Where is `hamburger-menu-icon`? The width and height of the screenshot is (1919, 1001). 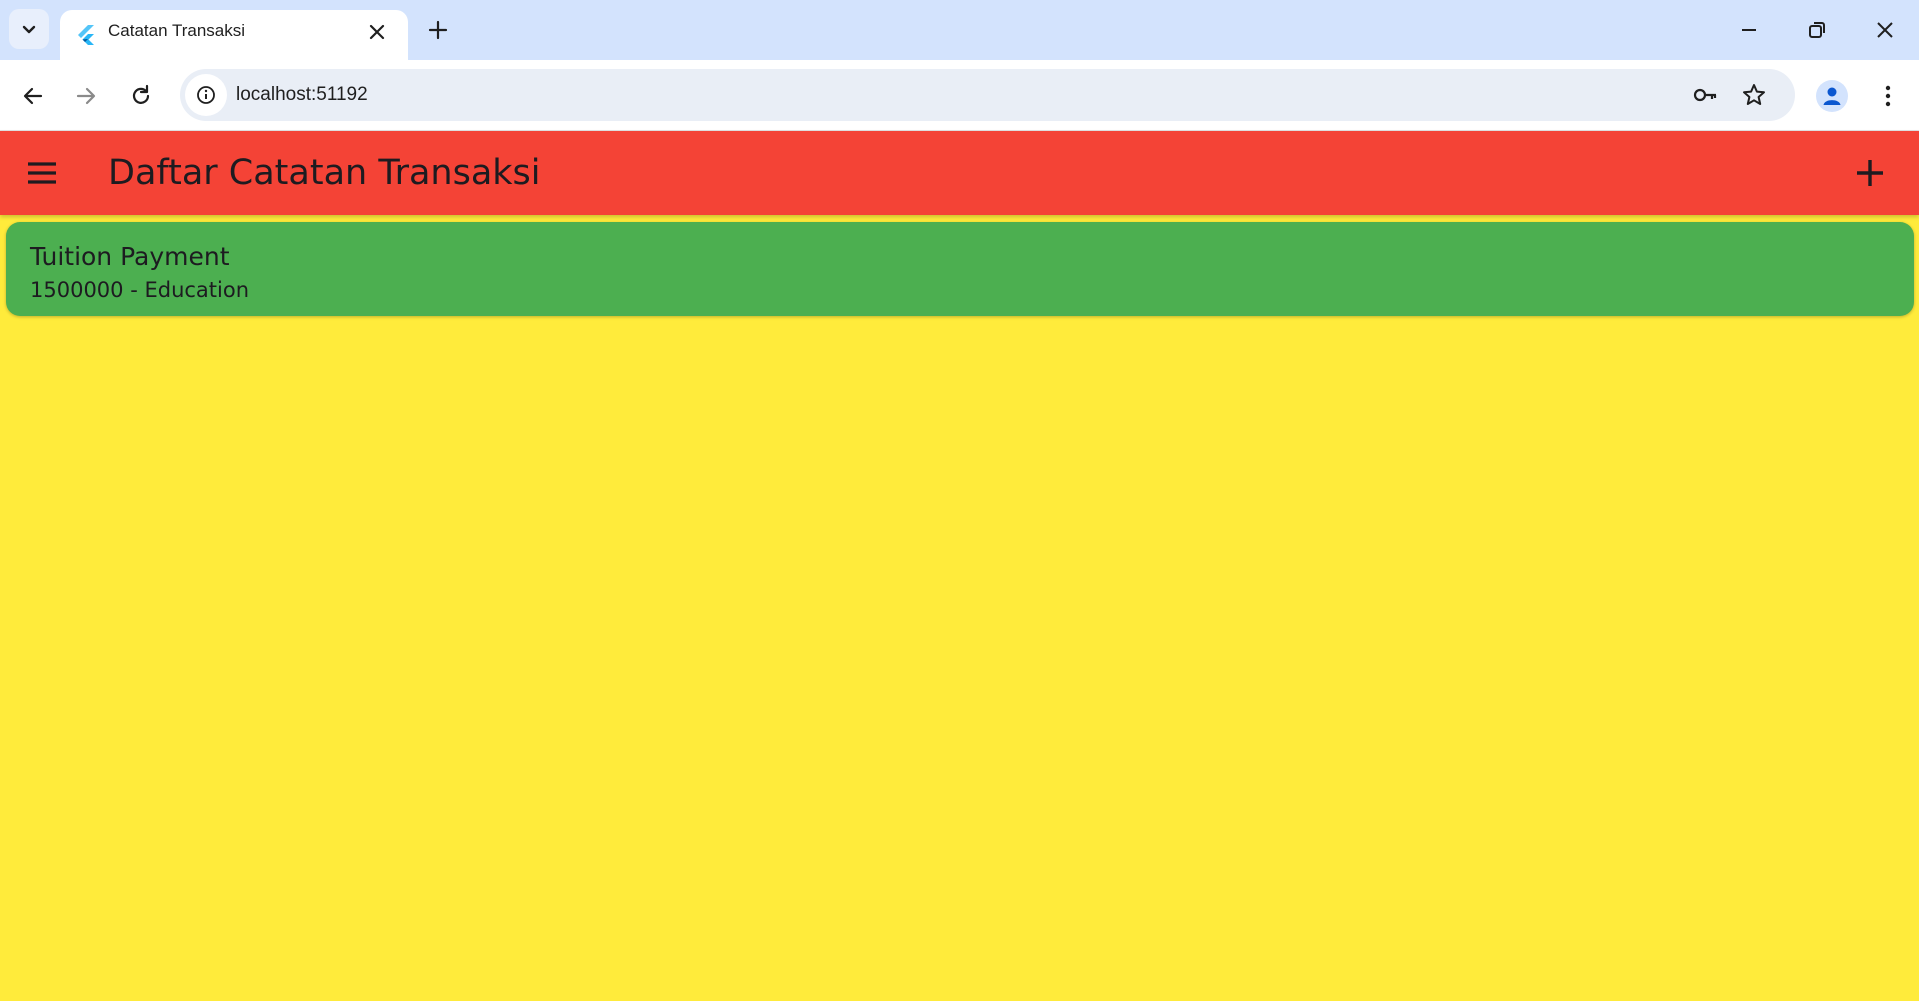 hamburger-menu-icon is located at coordinates (42, 173).